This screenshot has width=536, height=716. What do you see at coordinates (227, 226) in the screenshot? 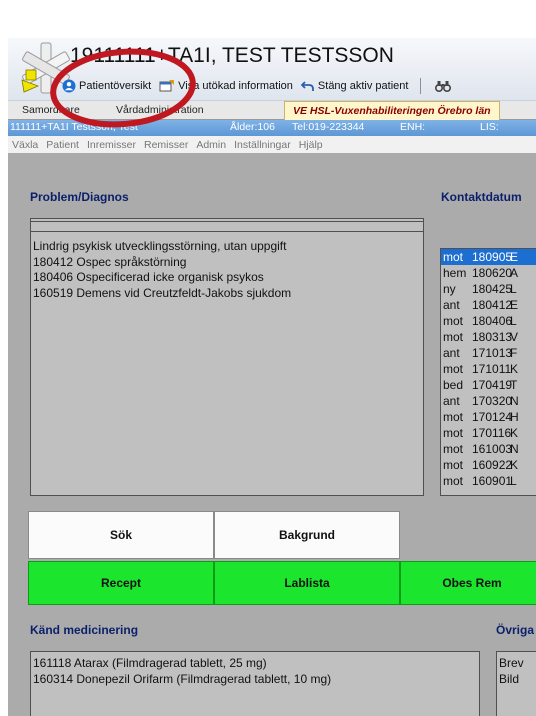
I see `diagnosis-header-row` at bounding box center [227, 226].